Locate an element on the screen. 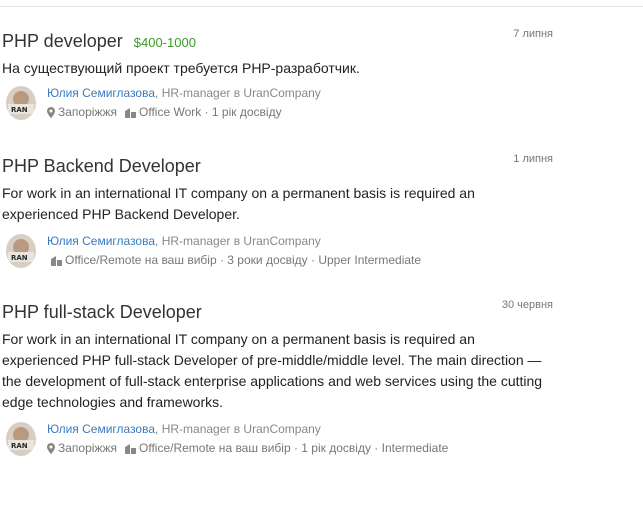 This screenshot has width=643, height=524. job-date: 7 липня is located at coordinates (533, 34).